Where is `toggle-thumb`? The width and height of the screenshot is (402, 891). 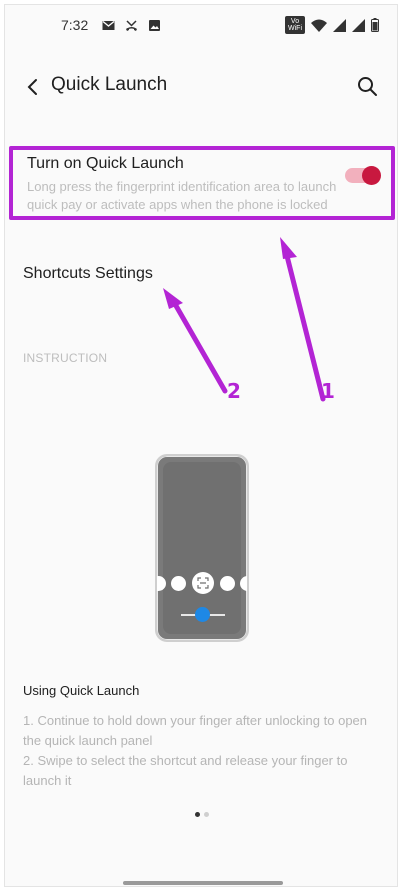
toggle-thumb is located at coordinates (371, 175).